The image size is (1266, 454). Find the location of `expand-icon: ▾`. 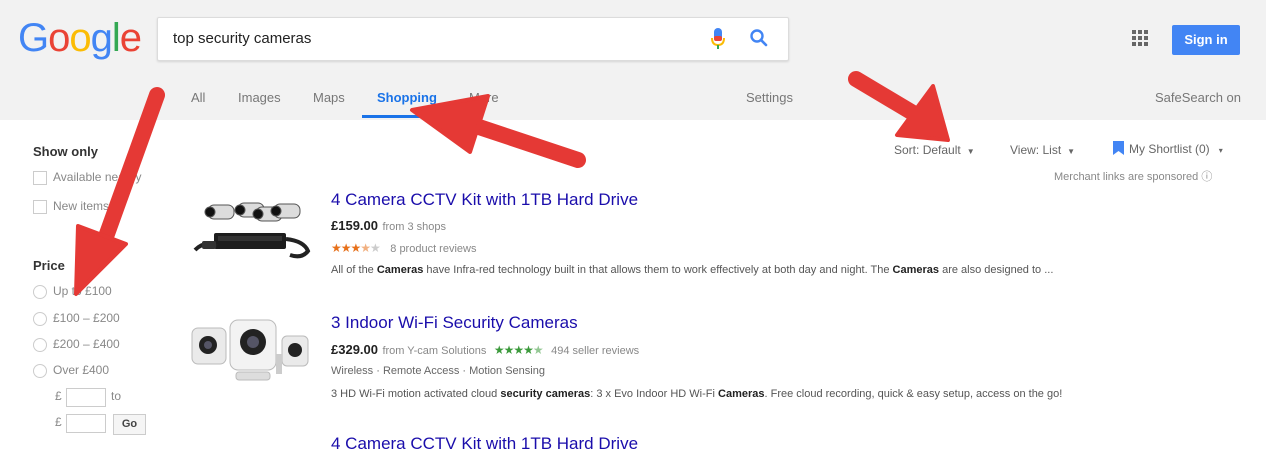

expand-icon: ▾ is located at coordinates (1220, 150).